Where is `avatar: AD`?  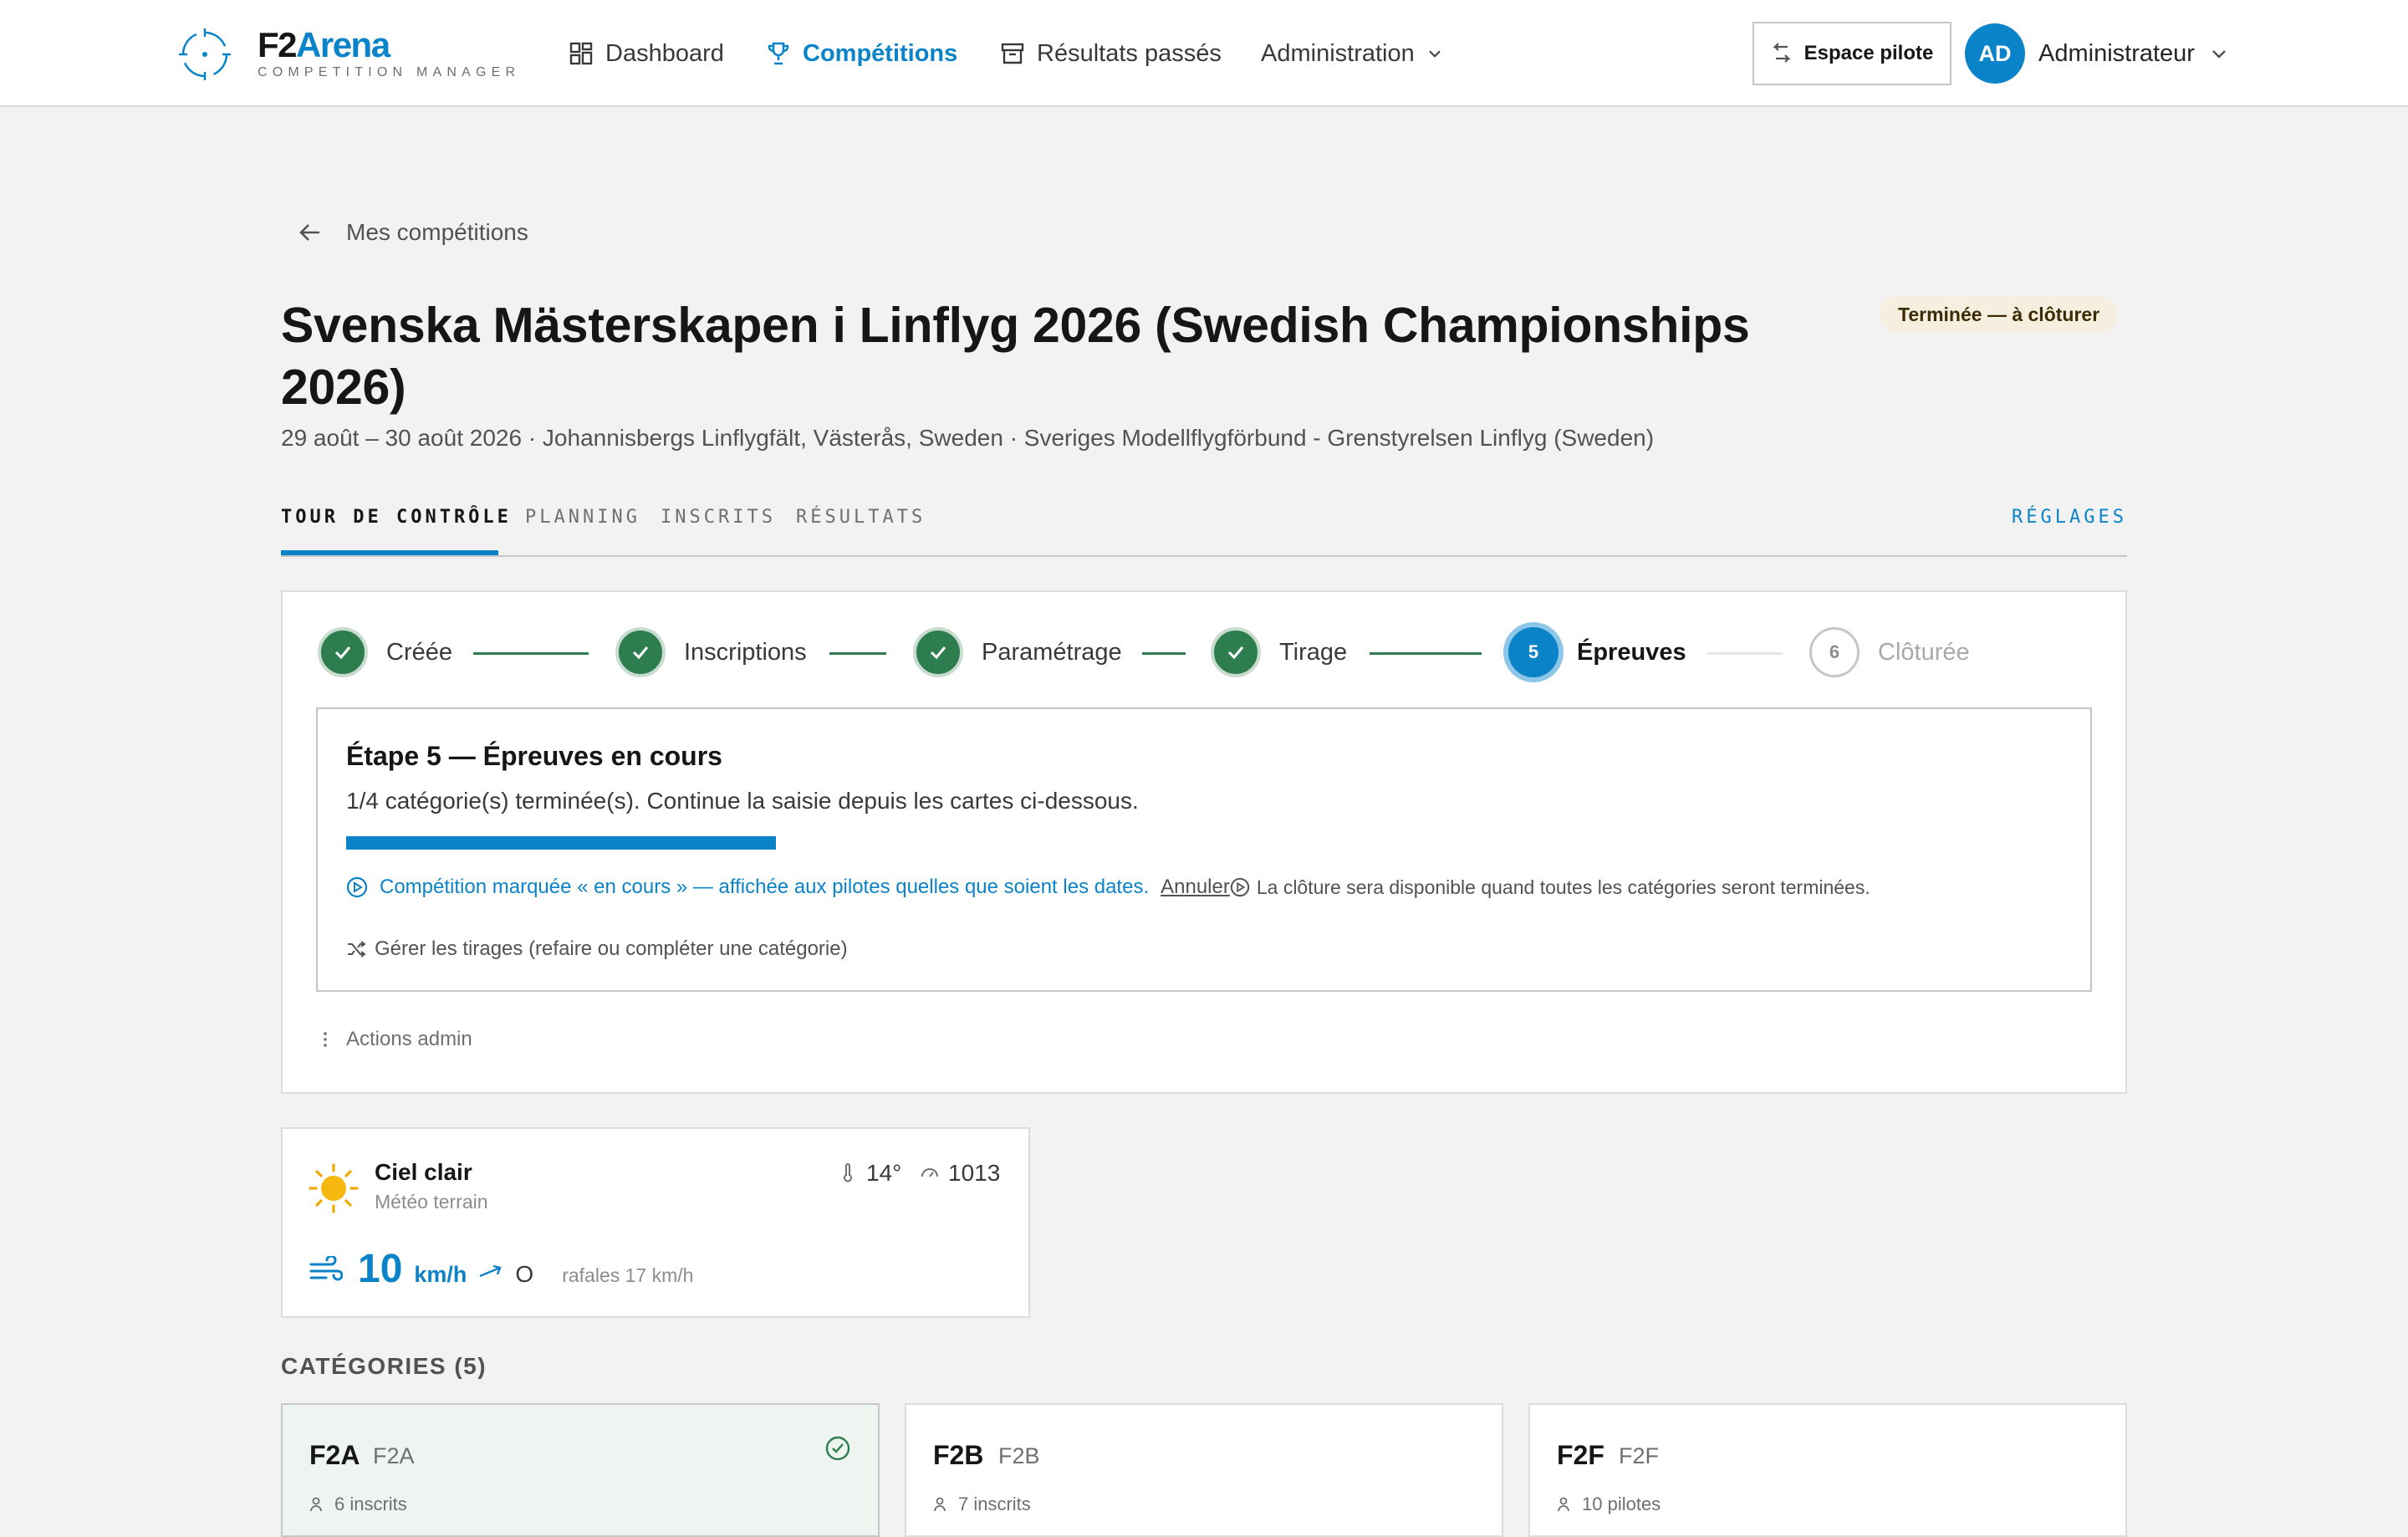 avatar: AD is located at coordinates (1995, 53).